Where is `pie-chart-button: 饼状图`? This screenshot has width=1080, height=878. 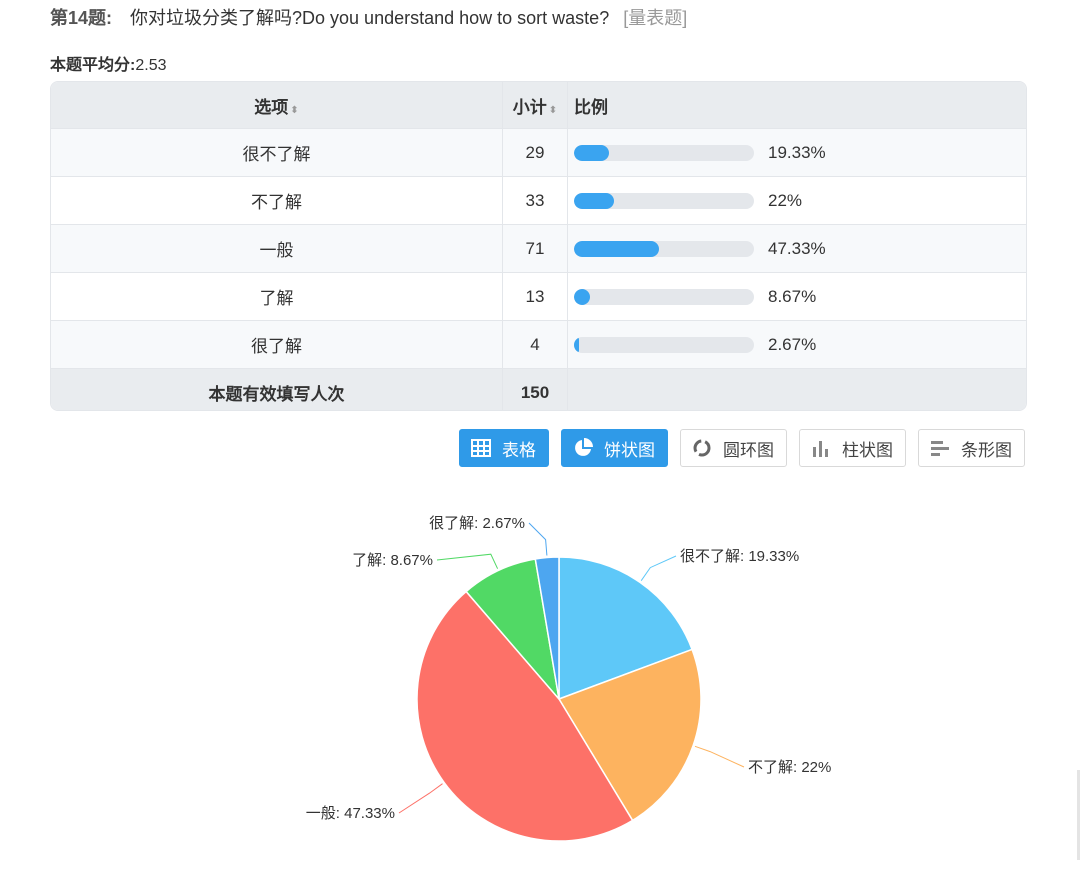 pie-chart-button: 饼状图 is located at coordinates (614, 448).